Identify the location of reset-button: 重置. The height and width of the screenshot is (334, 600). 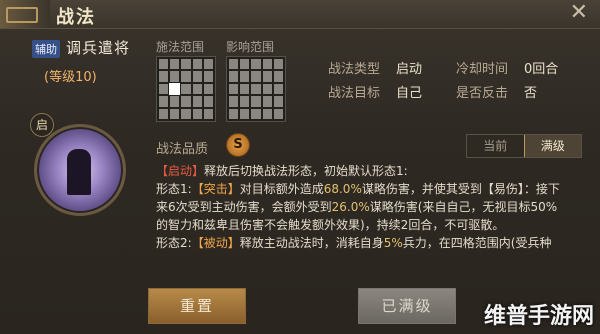
(197, 306).